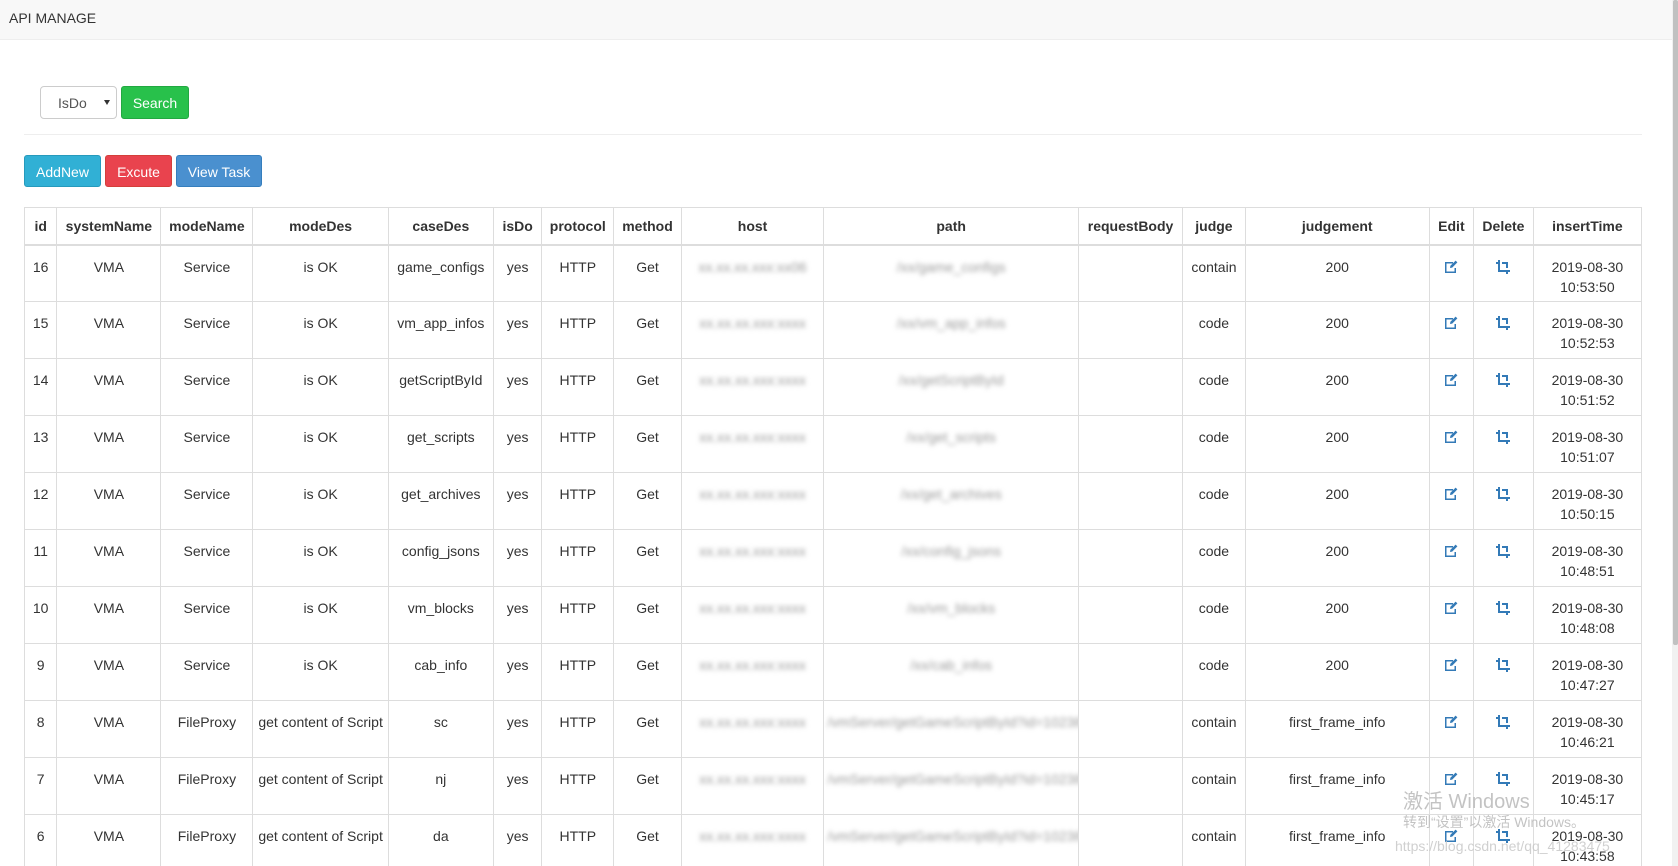  I want to click on cell-inserttime: 2019-08-30 10:46:21, so click(1587, 729).